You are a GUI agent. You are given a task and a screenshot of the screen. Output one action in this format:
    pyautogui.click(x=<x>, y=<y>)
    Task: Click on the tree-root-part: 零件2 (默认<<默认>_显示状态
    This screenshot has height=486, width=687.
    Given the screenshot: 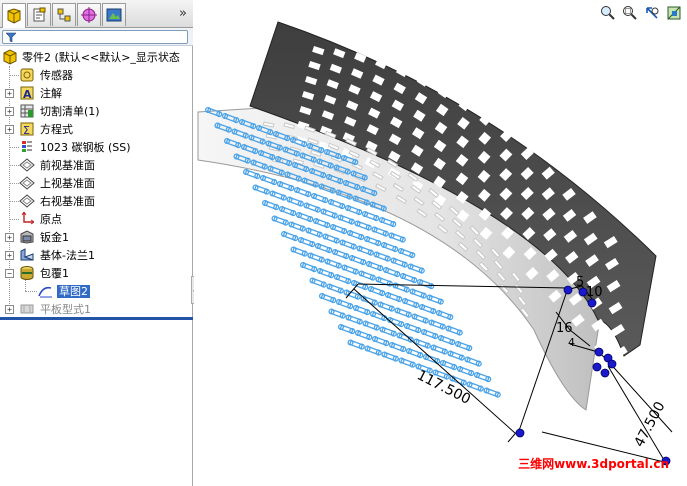 What is the action you would take?
    pyautogui.click(x=91, y=57)
    